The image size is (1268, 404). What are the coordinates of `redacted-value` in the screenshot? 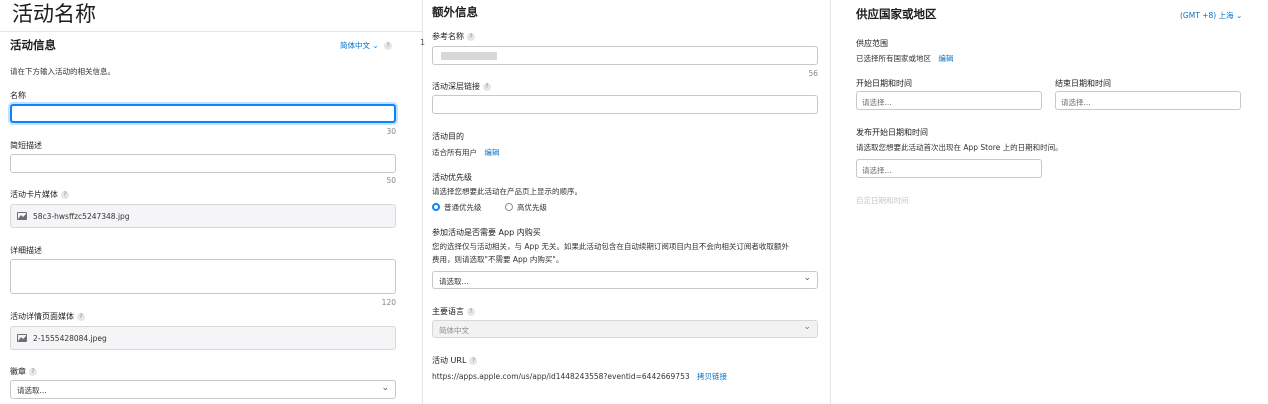 It's located at (469, 56).